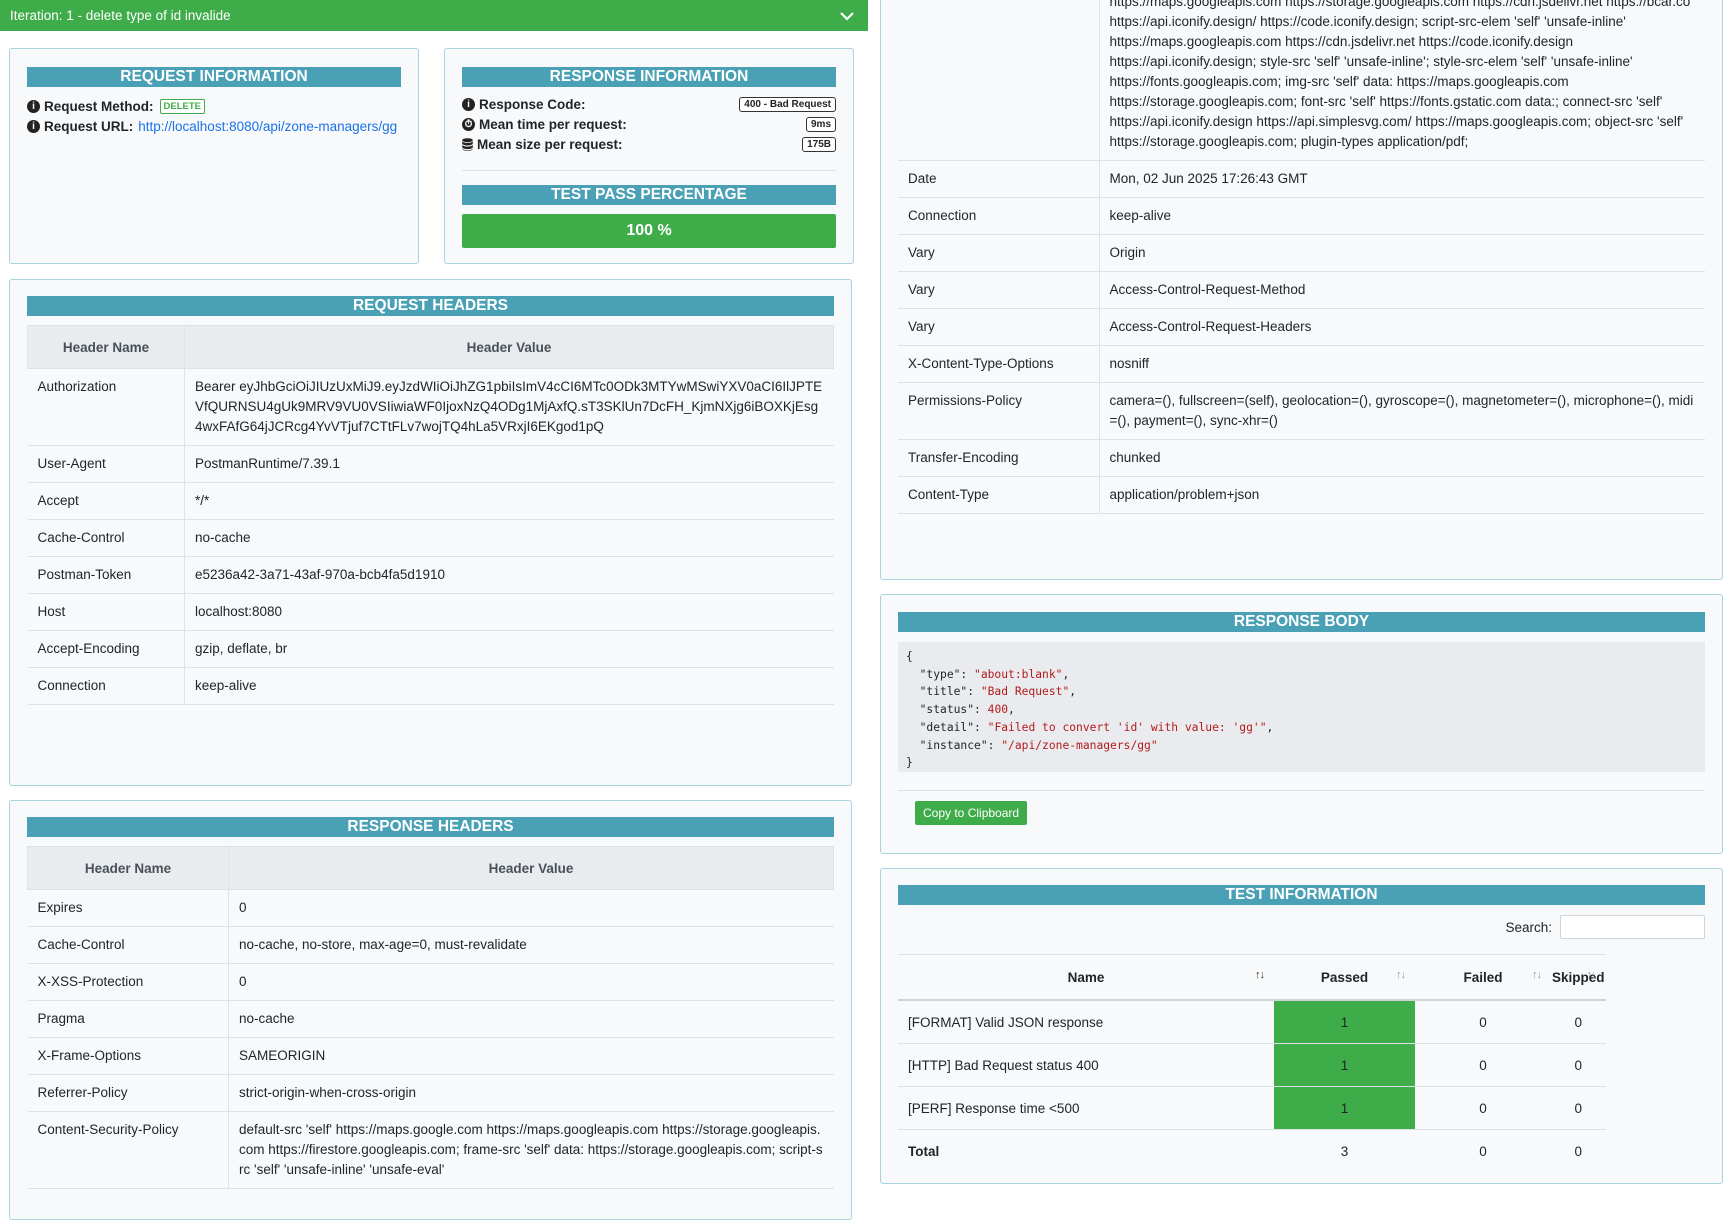 The width and height of the screenshot is (1731, 1220). What do you see at coordinates (550, 144) in the screenshot?
I see `mean-size-label: Mean size per request:` at bounding box center [550, 144].